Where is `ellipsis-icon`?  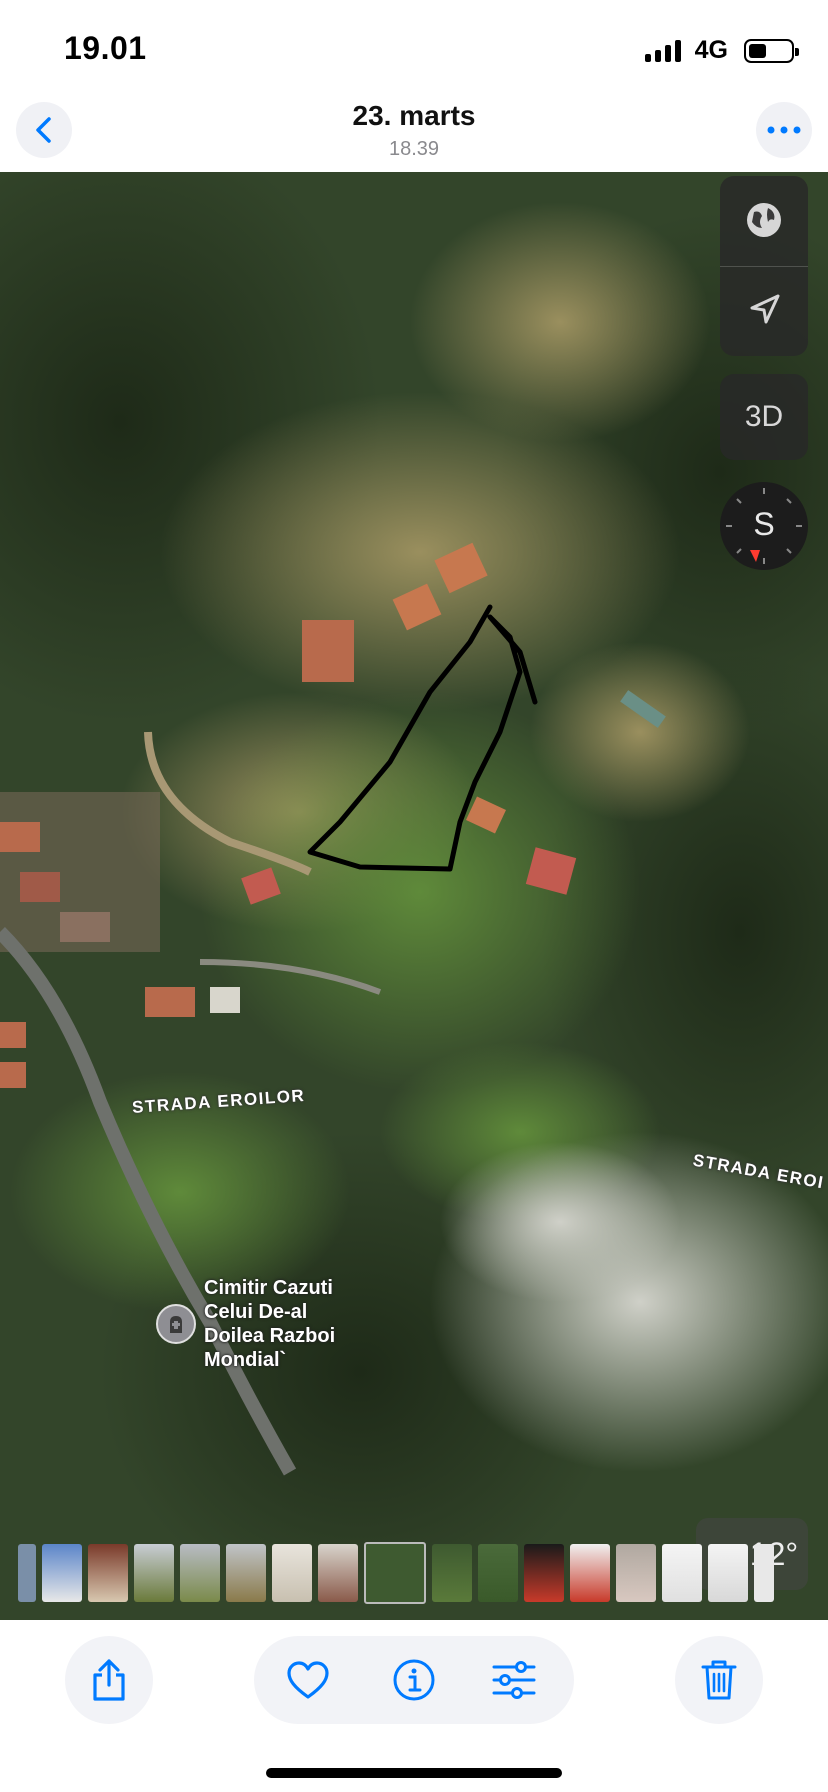 ellipsis-icon is located at coordinates (784, 130).